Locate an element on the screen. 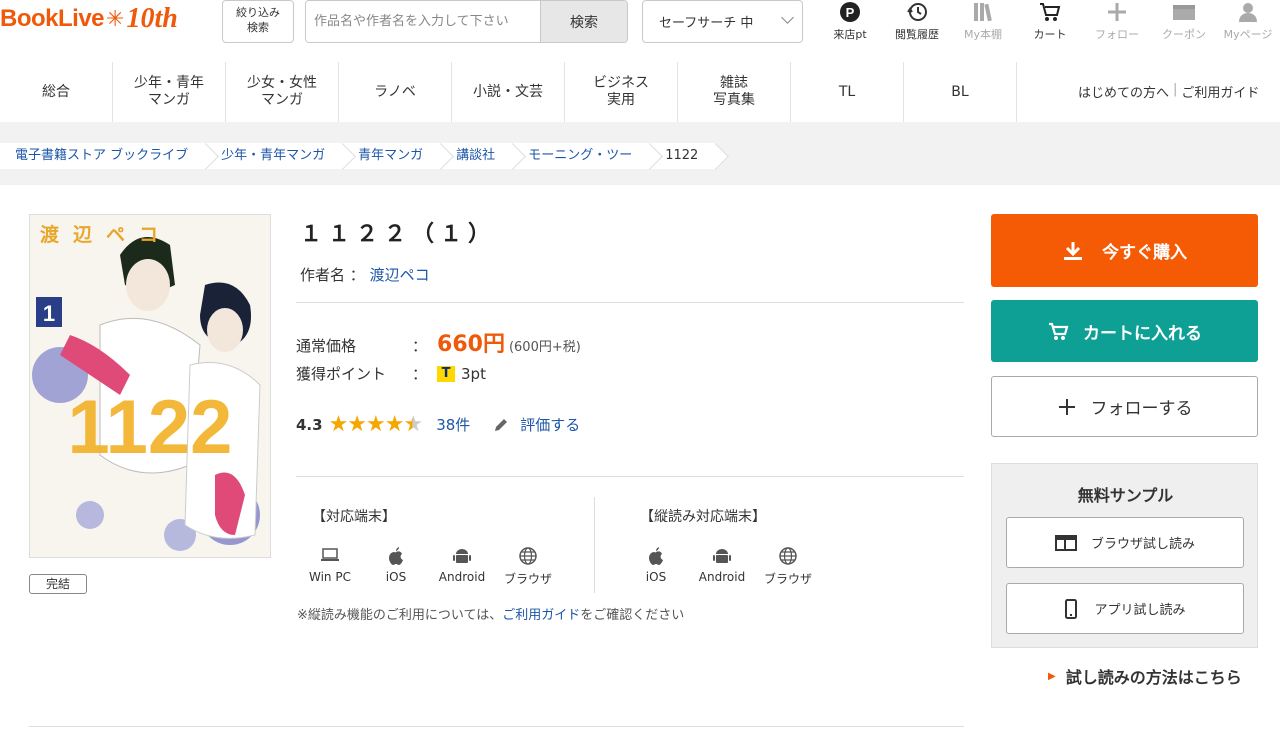 Image resolution: width=1280 pixels, height=731 pixels. breadcrumb-item: モーニング・ツー is located at coordinates (582, 156).